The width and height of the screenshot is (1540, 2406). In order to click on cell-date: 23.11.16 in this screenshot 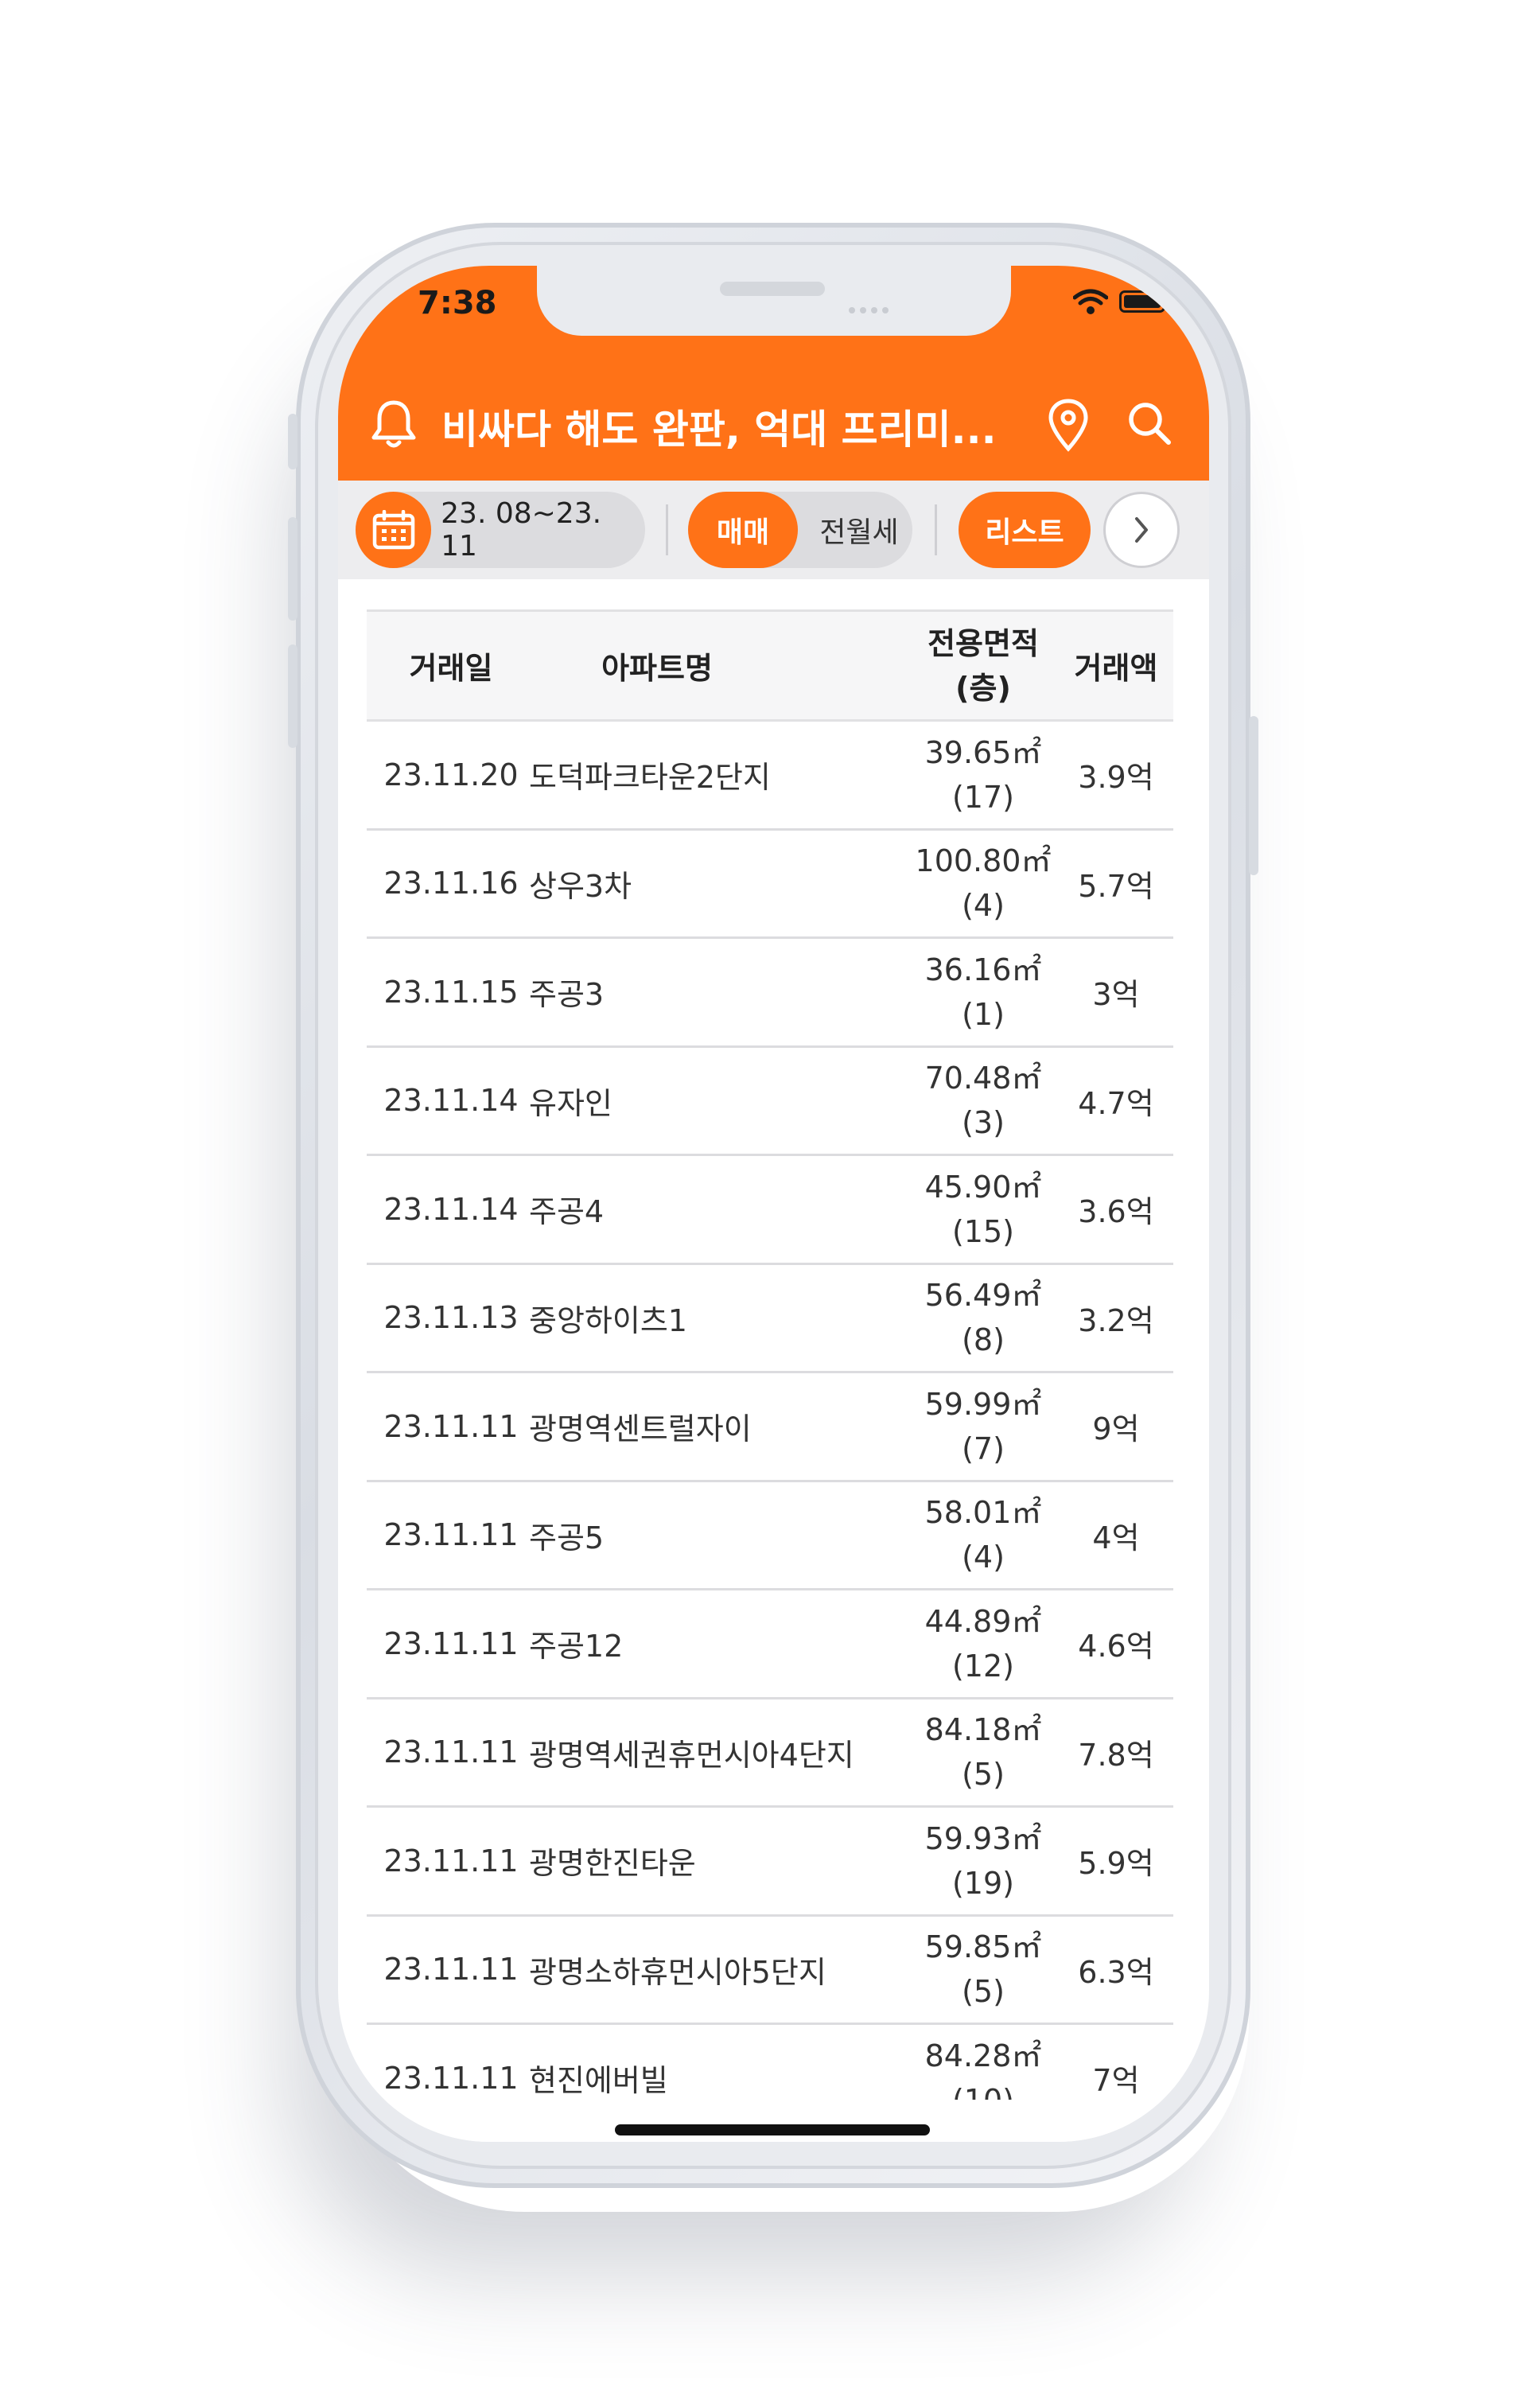, I will do `click(451, 883)`.